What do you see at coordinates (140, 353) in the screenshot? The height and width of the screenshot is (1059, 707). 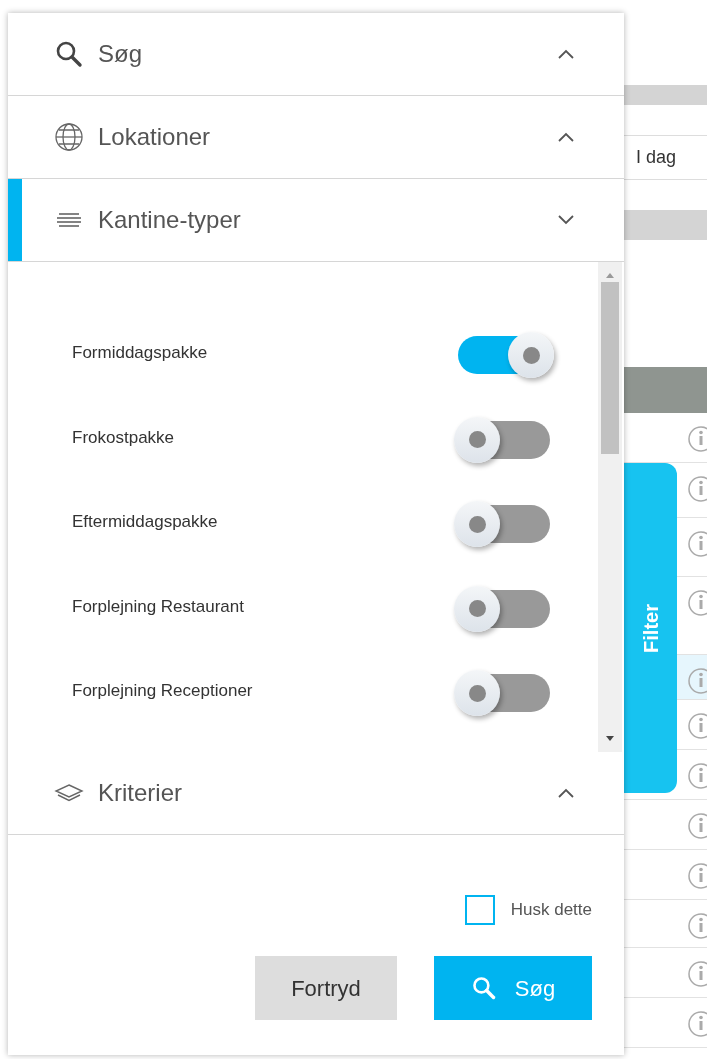 I see `toggle-label: Formiddagspakke` at bounding box center [140, 353].